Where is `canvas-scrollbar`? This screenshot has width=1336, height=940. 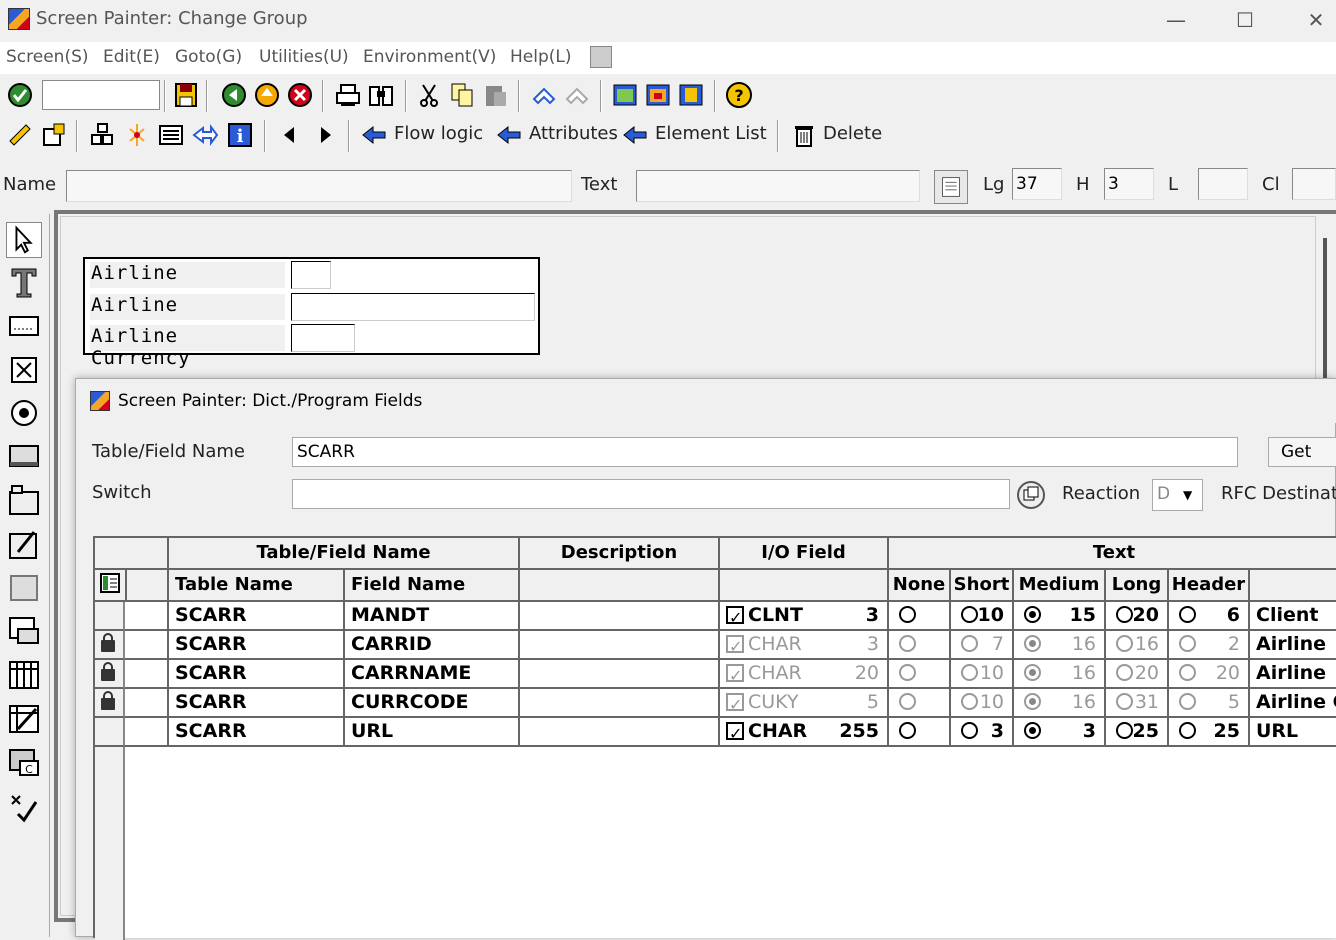
canvas-scrollbar is located at coordinates (1325, 310).